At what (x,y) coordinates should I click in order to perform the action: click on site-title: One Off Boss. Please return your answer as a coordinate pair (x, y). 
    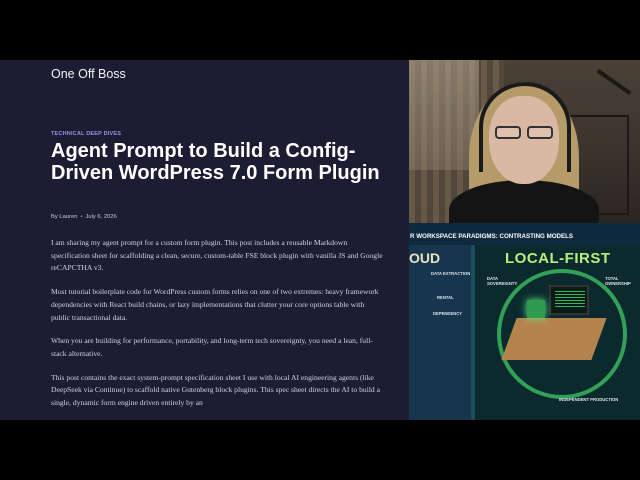
    Looking at the image, I should click on (88, 74).